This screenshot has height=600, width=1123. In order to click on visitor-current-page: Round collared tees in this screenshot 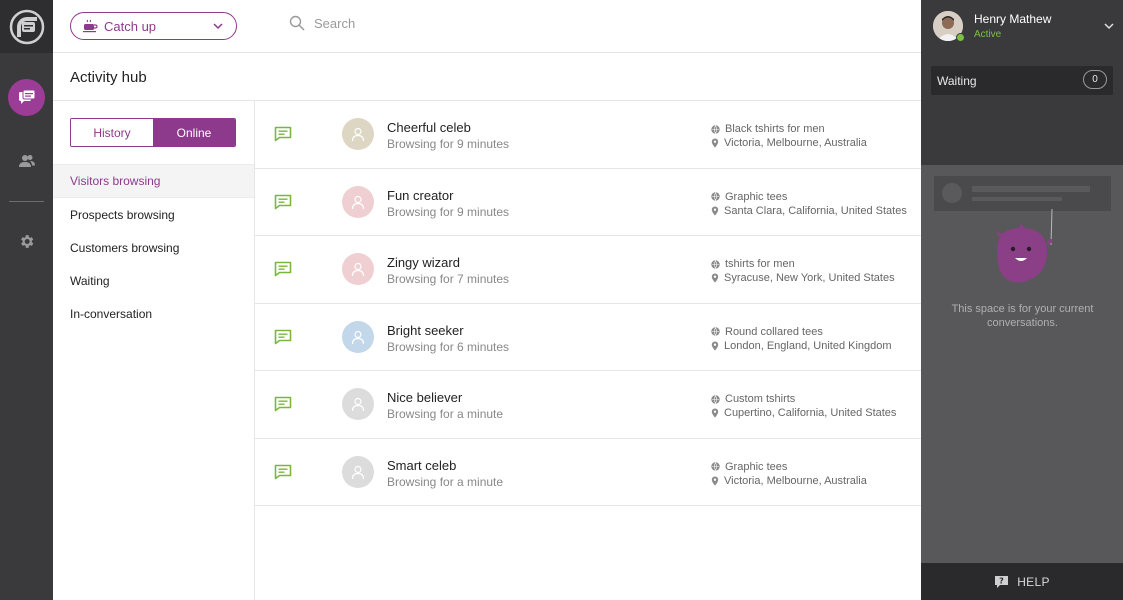, I will do `click(767, 332)`.